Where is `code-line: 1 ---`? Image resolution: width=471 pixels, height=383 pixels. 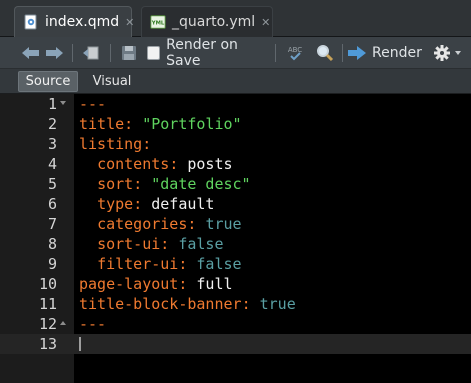
code-line: 1 --- is located at coordinates (235, 104).